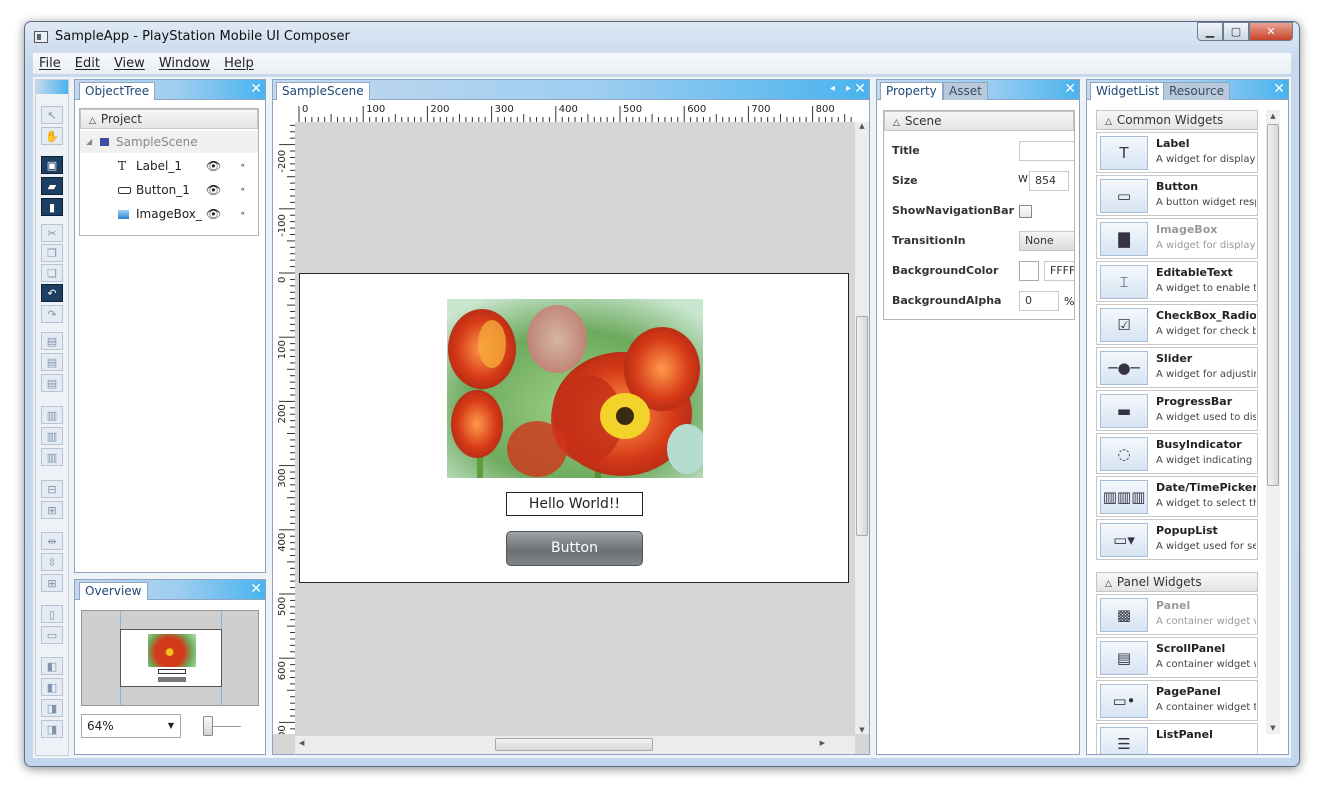 This screenshot has width=1326, height=788. What do you see at coordinates (52, 136) in the screenshot?
I see `hand-tool-icon: ✋` at bounding box center [52, 136].